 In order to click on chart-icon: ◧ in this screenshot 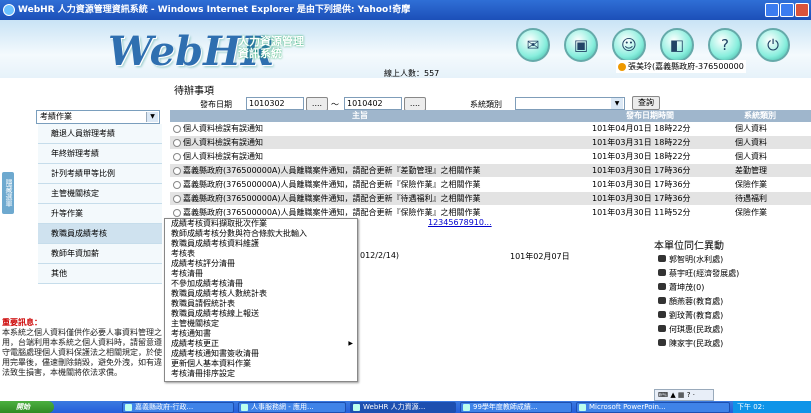, I will do `click(677, 45)`.